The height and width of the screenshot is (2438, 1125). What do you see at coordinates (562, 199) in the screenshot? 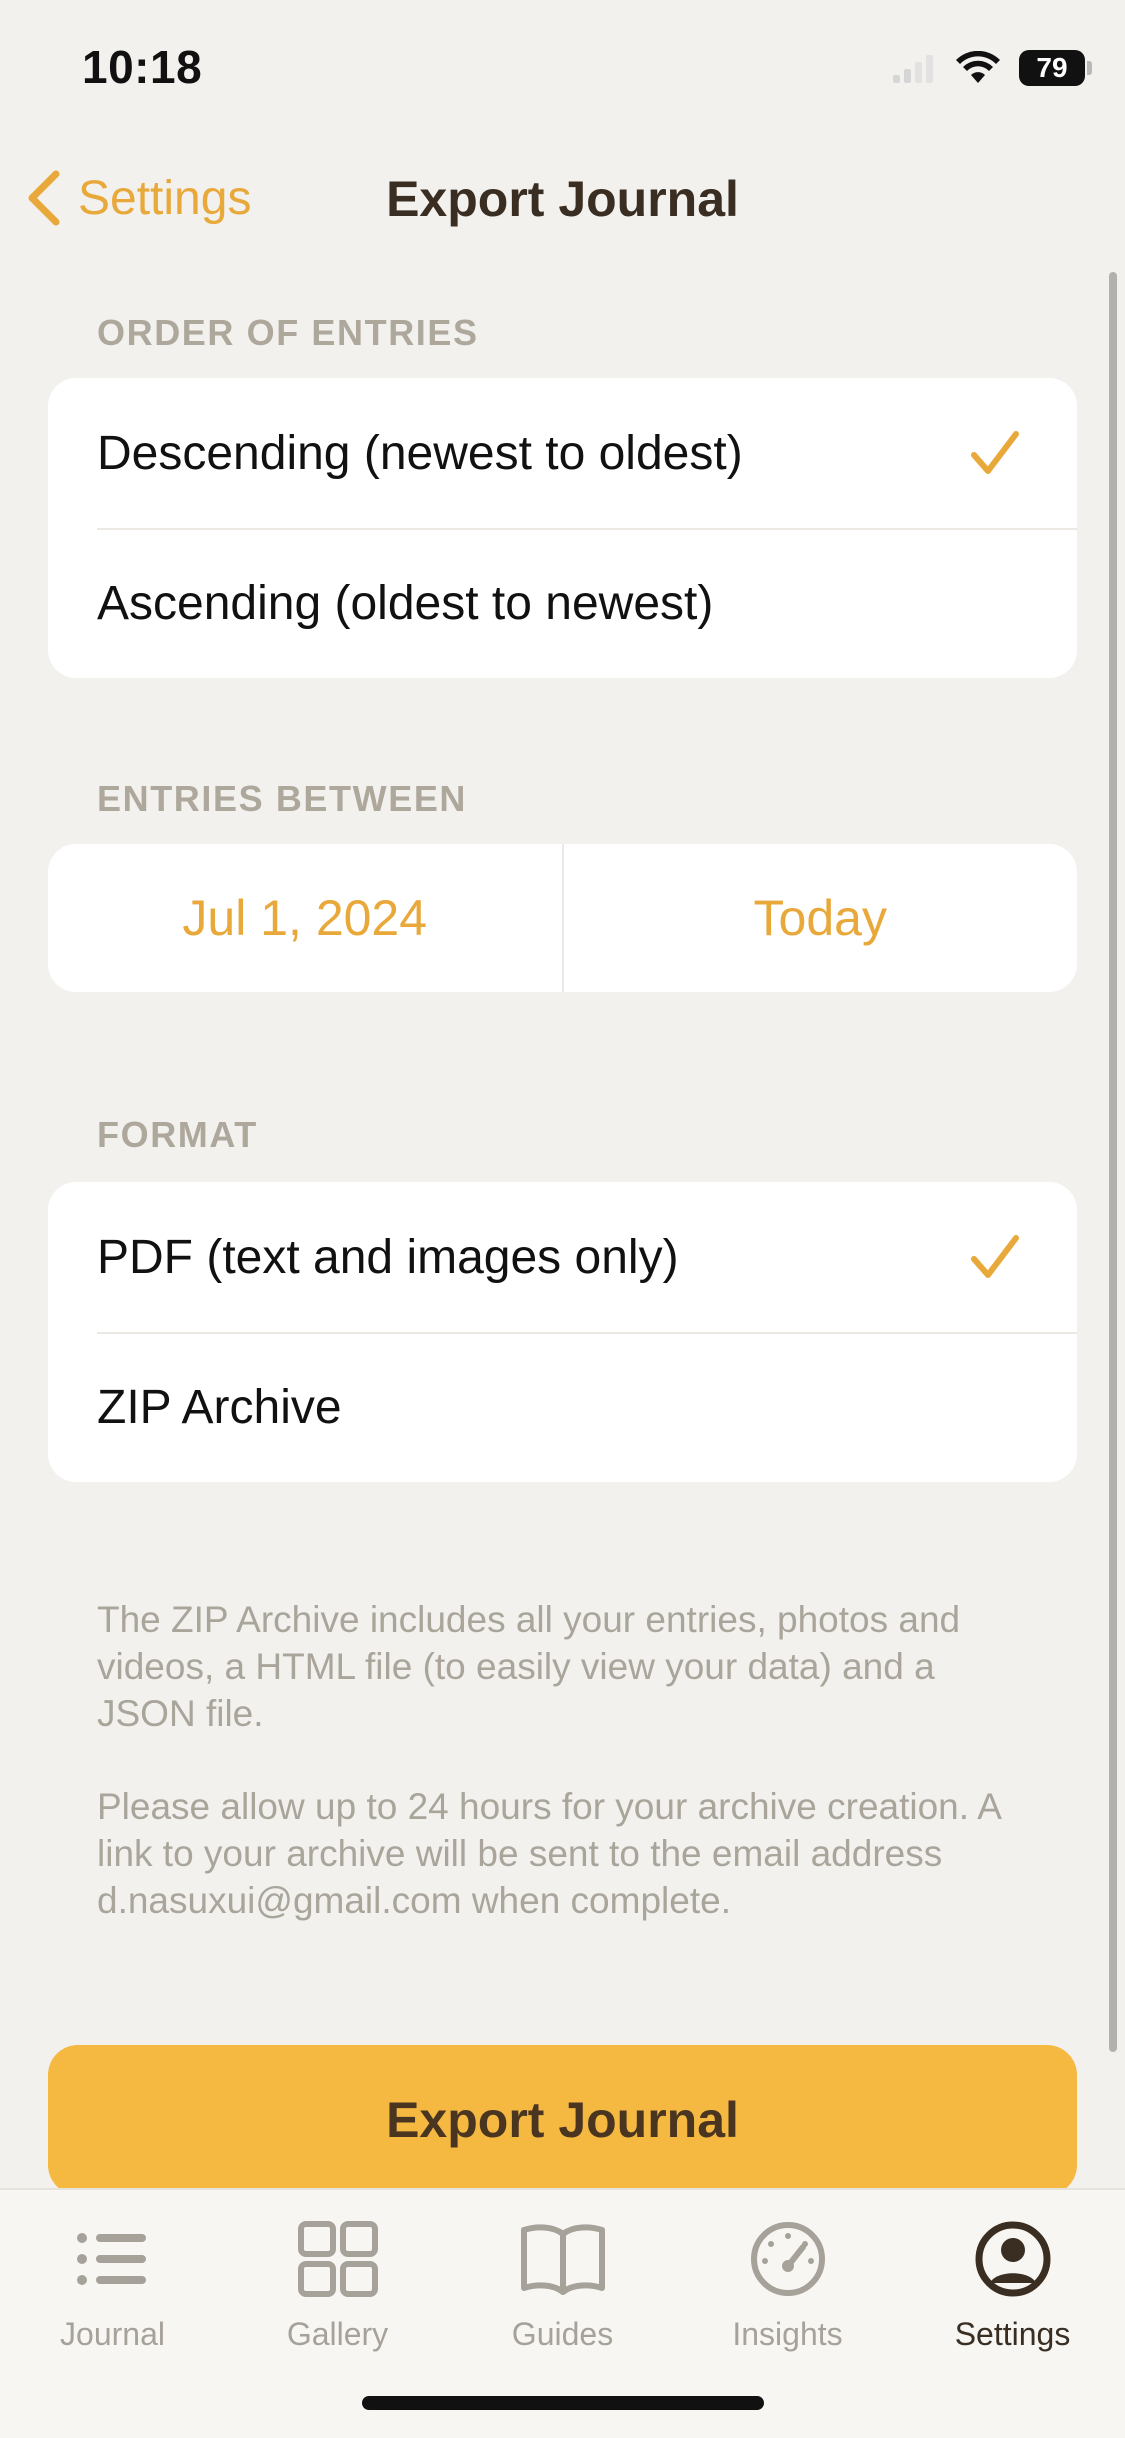
I see `page-title: Export Journal` at bounding box center [562, 199].